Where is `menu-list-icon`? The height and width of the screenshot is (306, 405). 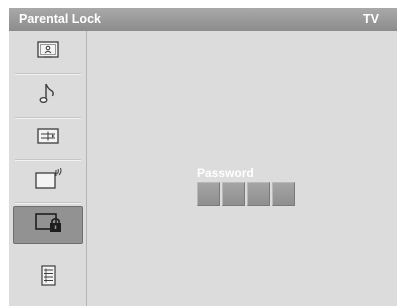 menu-list-icon is located at coordinates (48, 278).